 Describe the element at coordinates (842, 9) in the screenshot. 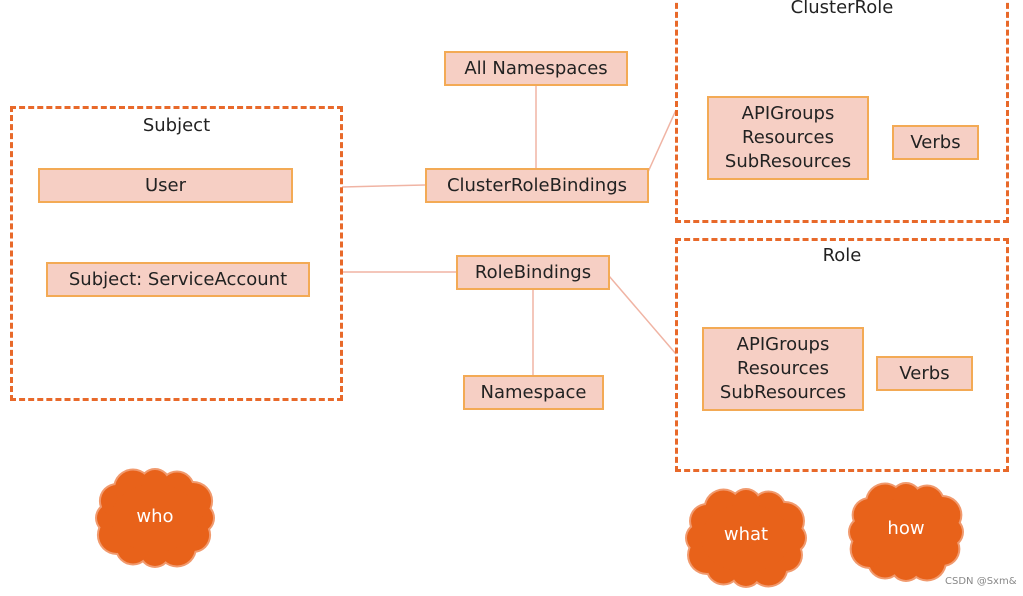

I see `cluster-role-title: ClusterRole` at that location.